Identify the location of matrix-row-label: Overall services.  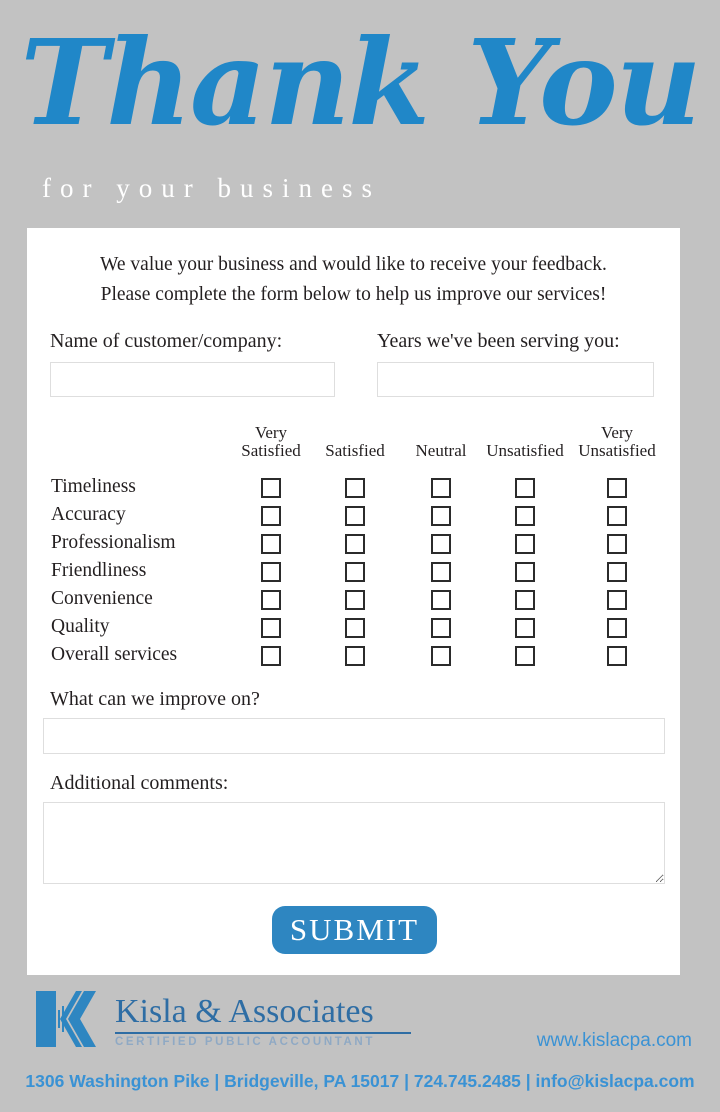
(114, 654).